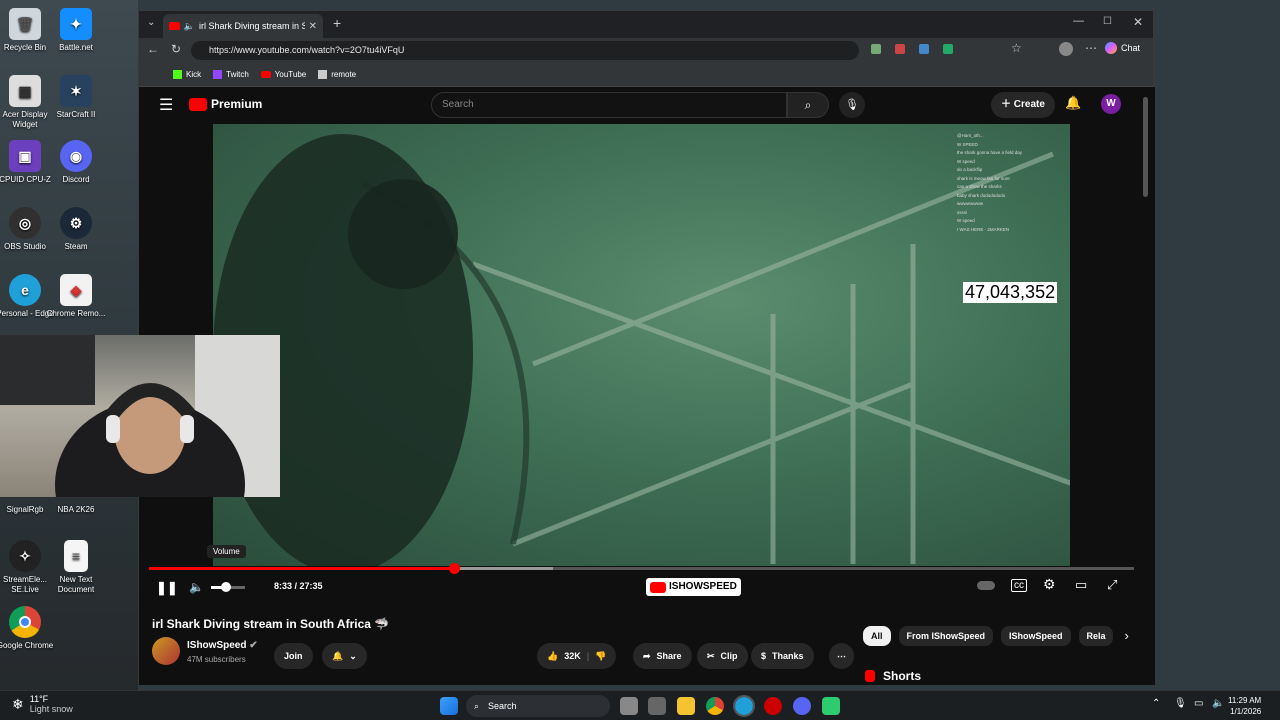  I want to click on scissors-icon: ✂, so click(711, 655).